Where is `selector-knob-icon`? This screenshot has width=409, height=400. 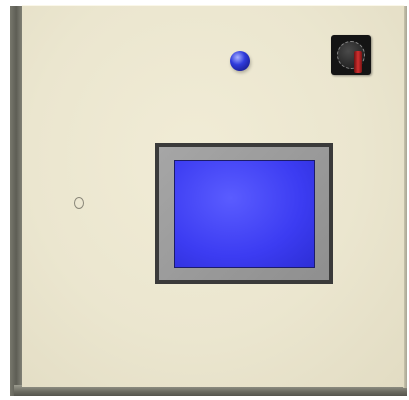 selector-knob-icon is located at coordinates (351, 57).